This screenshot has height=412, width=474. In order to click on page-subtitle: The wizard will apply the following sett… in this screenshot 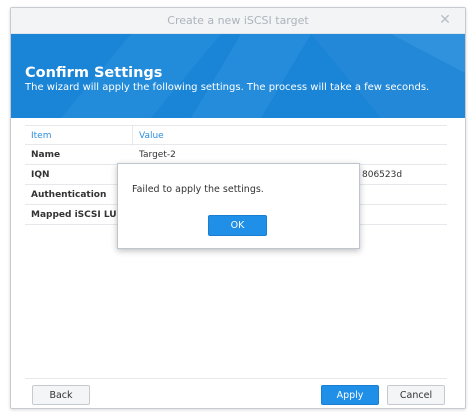, I will do `click(227, 87)`.